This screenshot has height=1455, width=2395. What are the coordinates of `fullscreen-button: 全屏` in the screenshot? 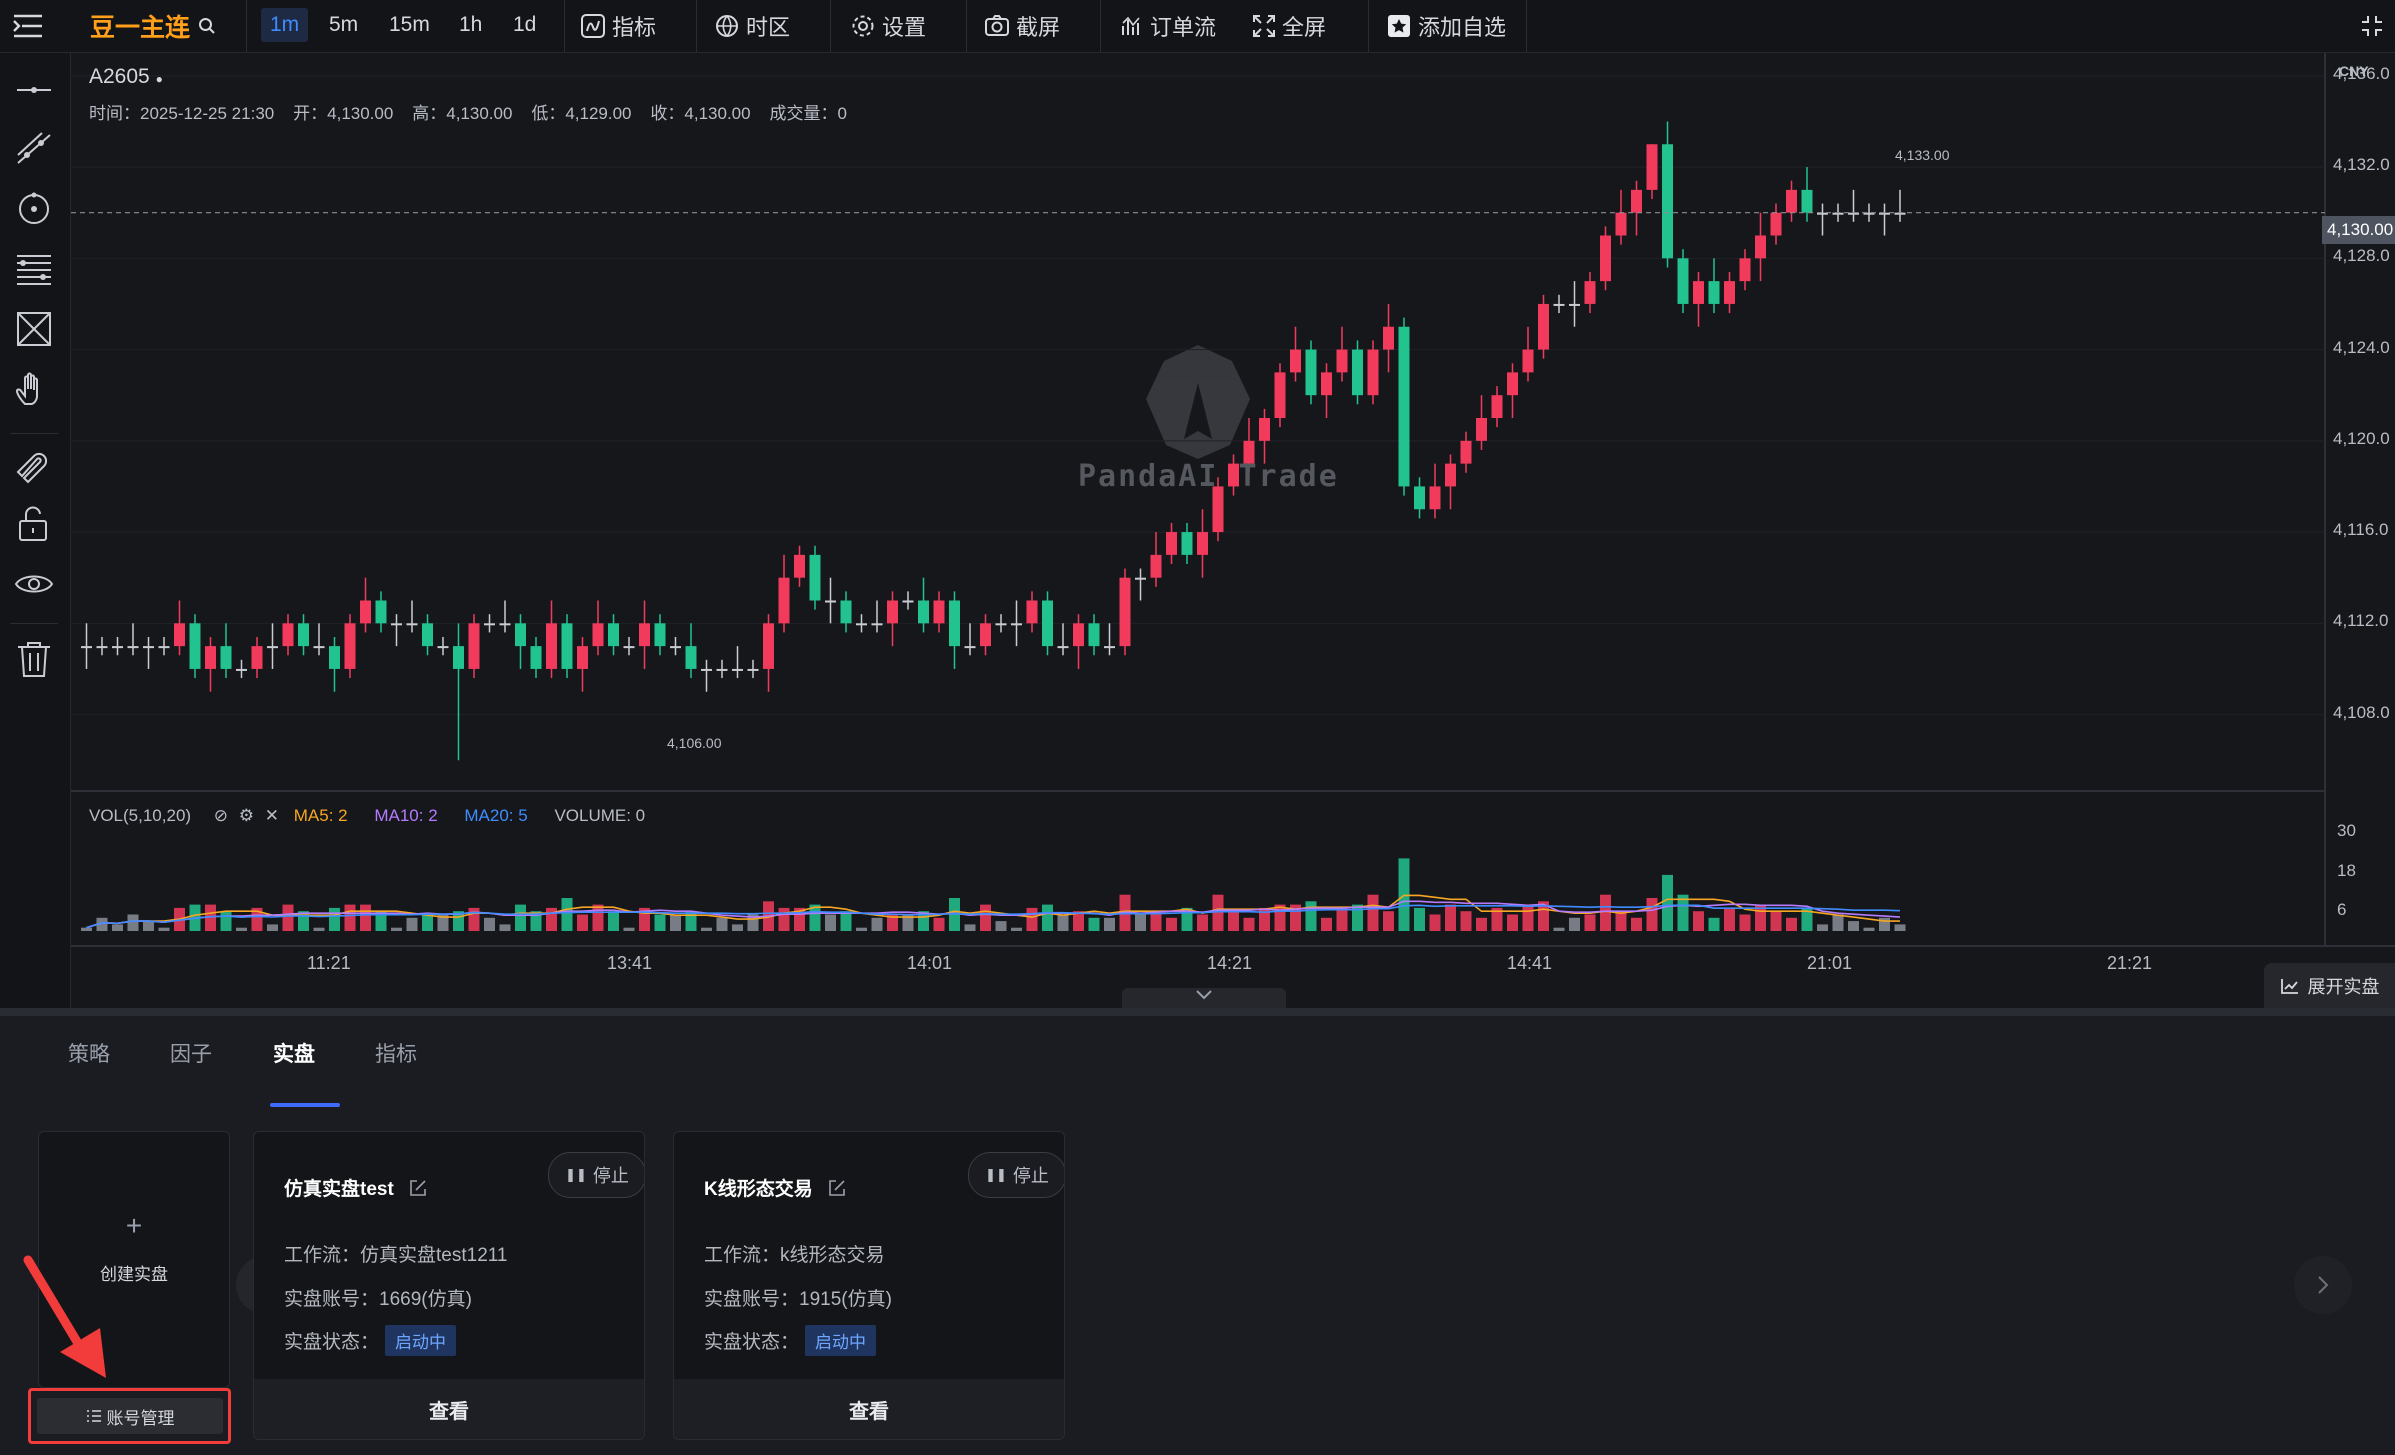 It's located at (1289, 26).